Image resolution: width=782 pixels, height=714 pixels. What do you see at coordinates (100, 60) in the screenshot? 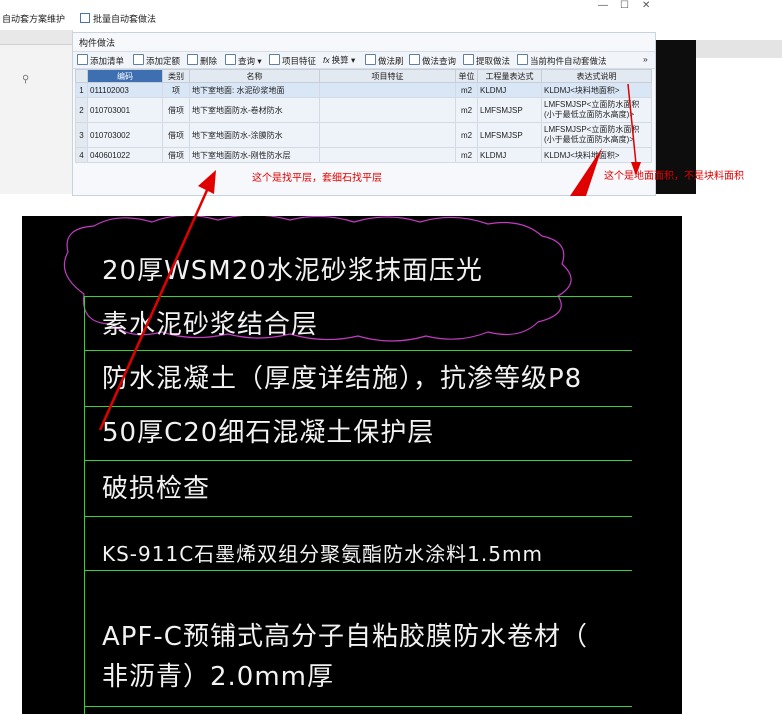
I see `add-bill-button: 添加清单` at bounding box center [100, 60].